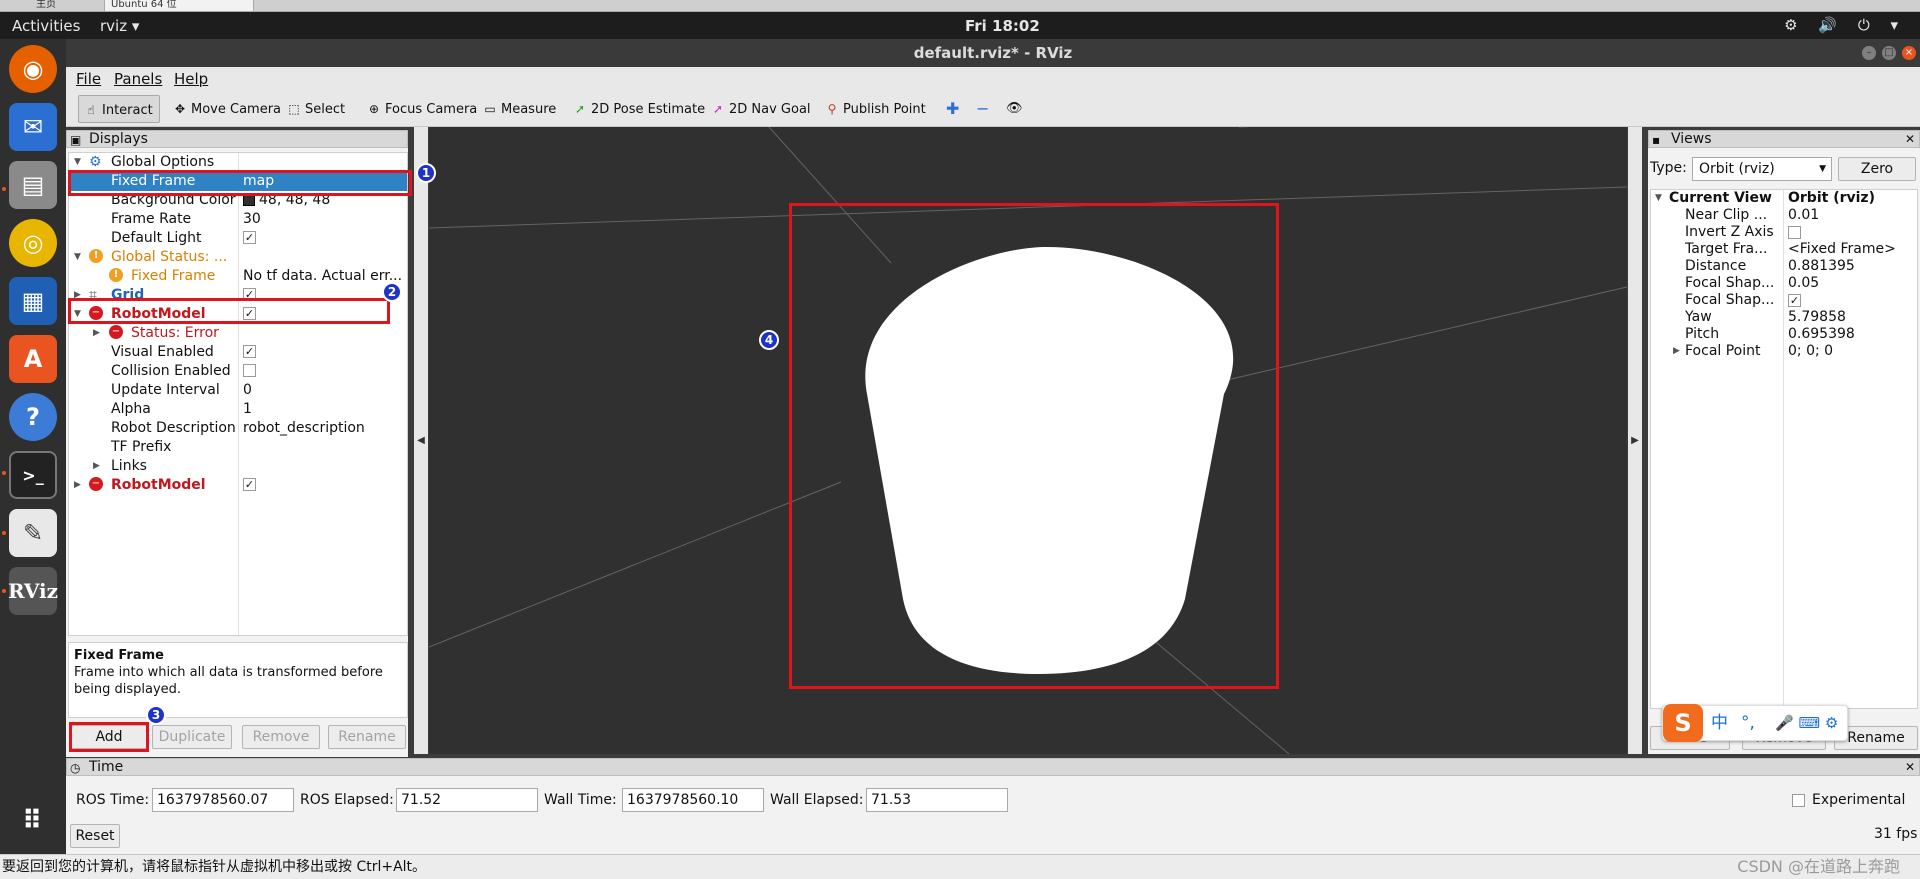  I want to click on clock: Fri 18:02, so click(1002, 26).